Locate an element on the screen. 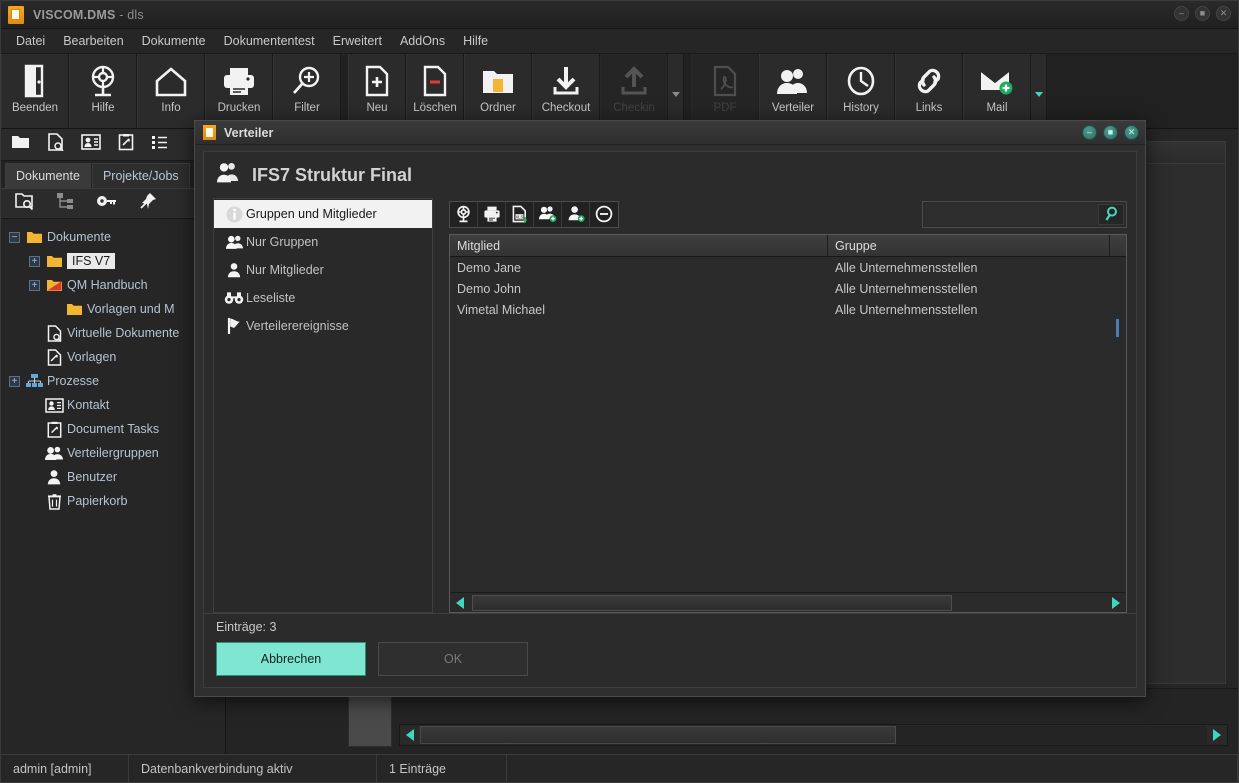 The image size is (1239, 783). menu-bearbeiten: Bearbeiten is located at coordinates (93, 41).